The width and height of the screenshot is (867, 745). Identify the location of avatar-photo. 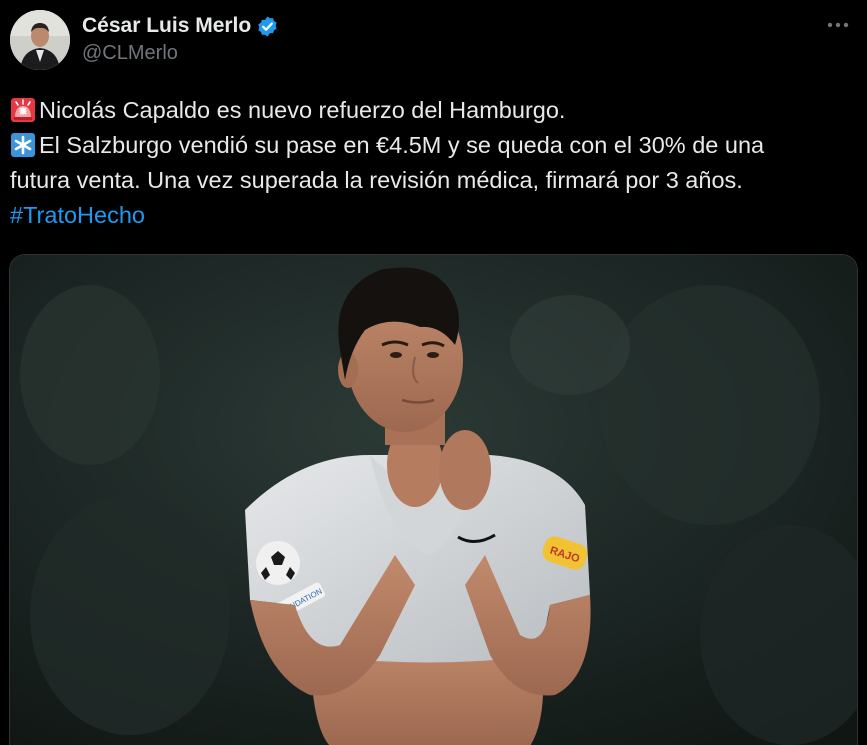
(40, 40).